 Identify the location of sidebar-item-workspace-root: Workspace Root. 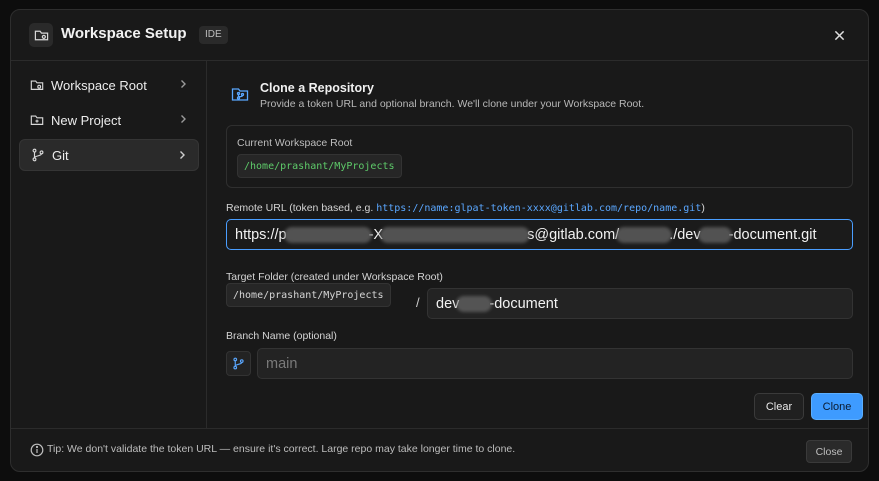
(109, 85).